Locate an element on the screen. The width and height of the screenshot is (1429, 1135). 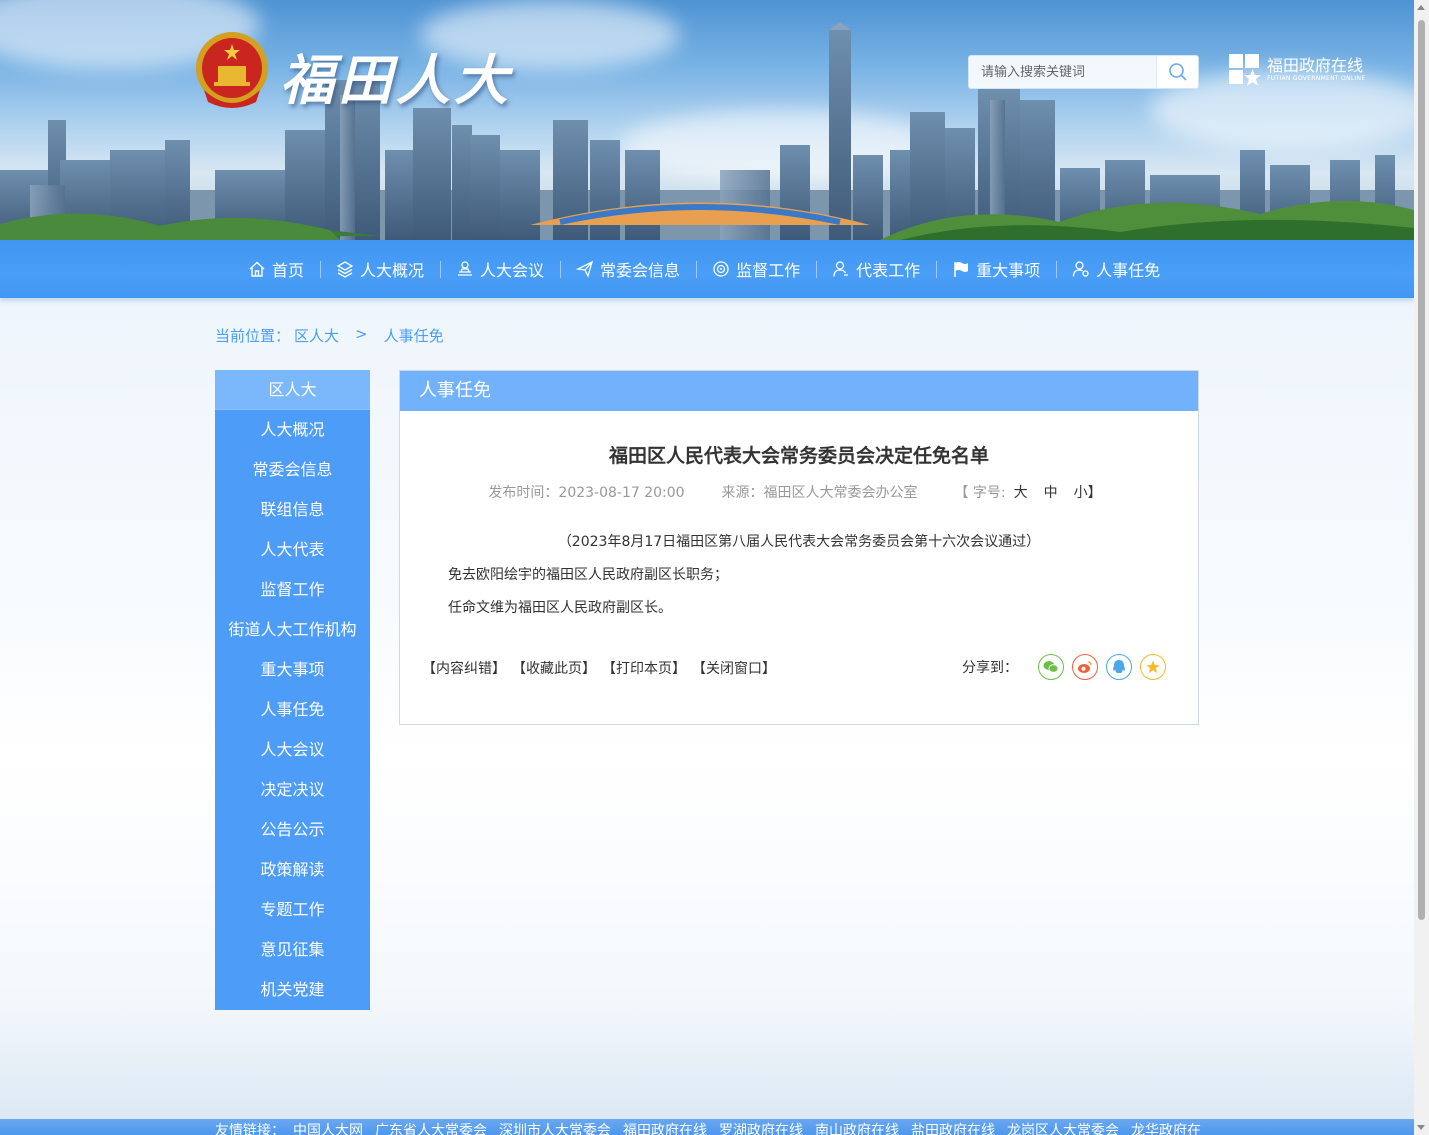
source-value: 福田区人大常委会办公室 is located at coordinates (840, 493).